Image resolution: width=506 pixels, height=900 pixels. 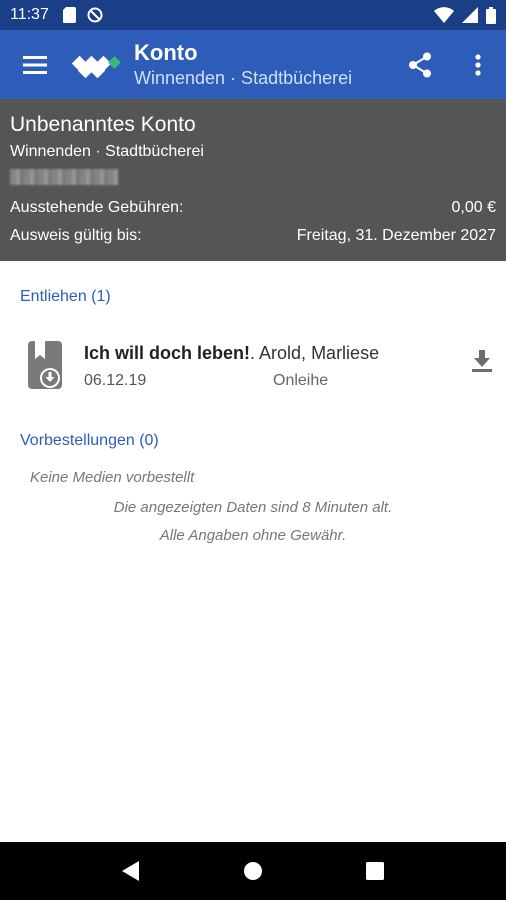 What do you see at coordinates (65, 296) in the screenshot?
I see `lent-section-header: Entliehen (1)` at bounding box center [65, 296].